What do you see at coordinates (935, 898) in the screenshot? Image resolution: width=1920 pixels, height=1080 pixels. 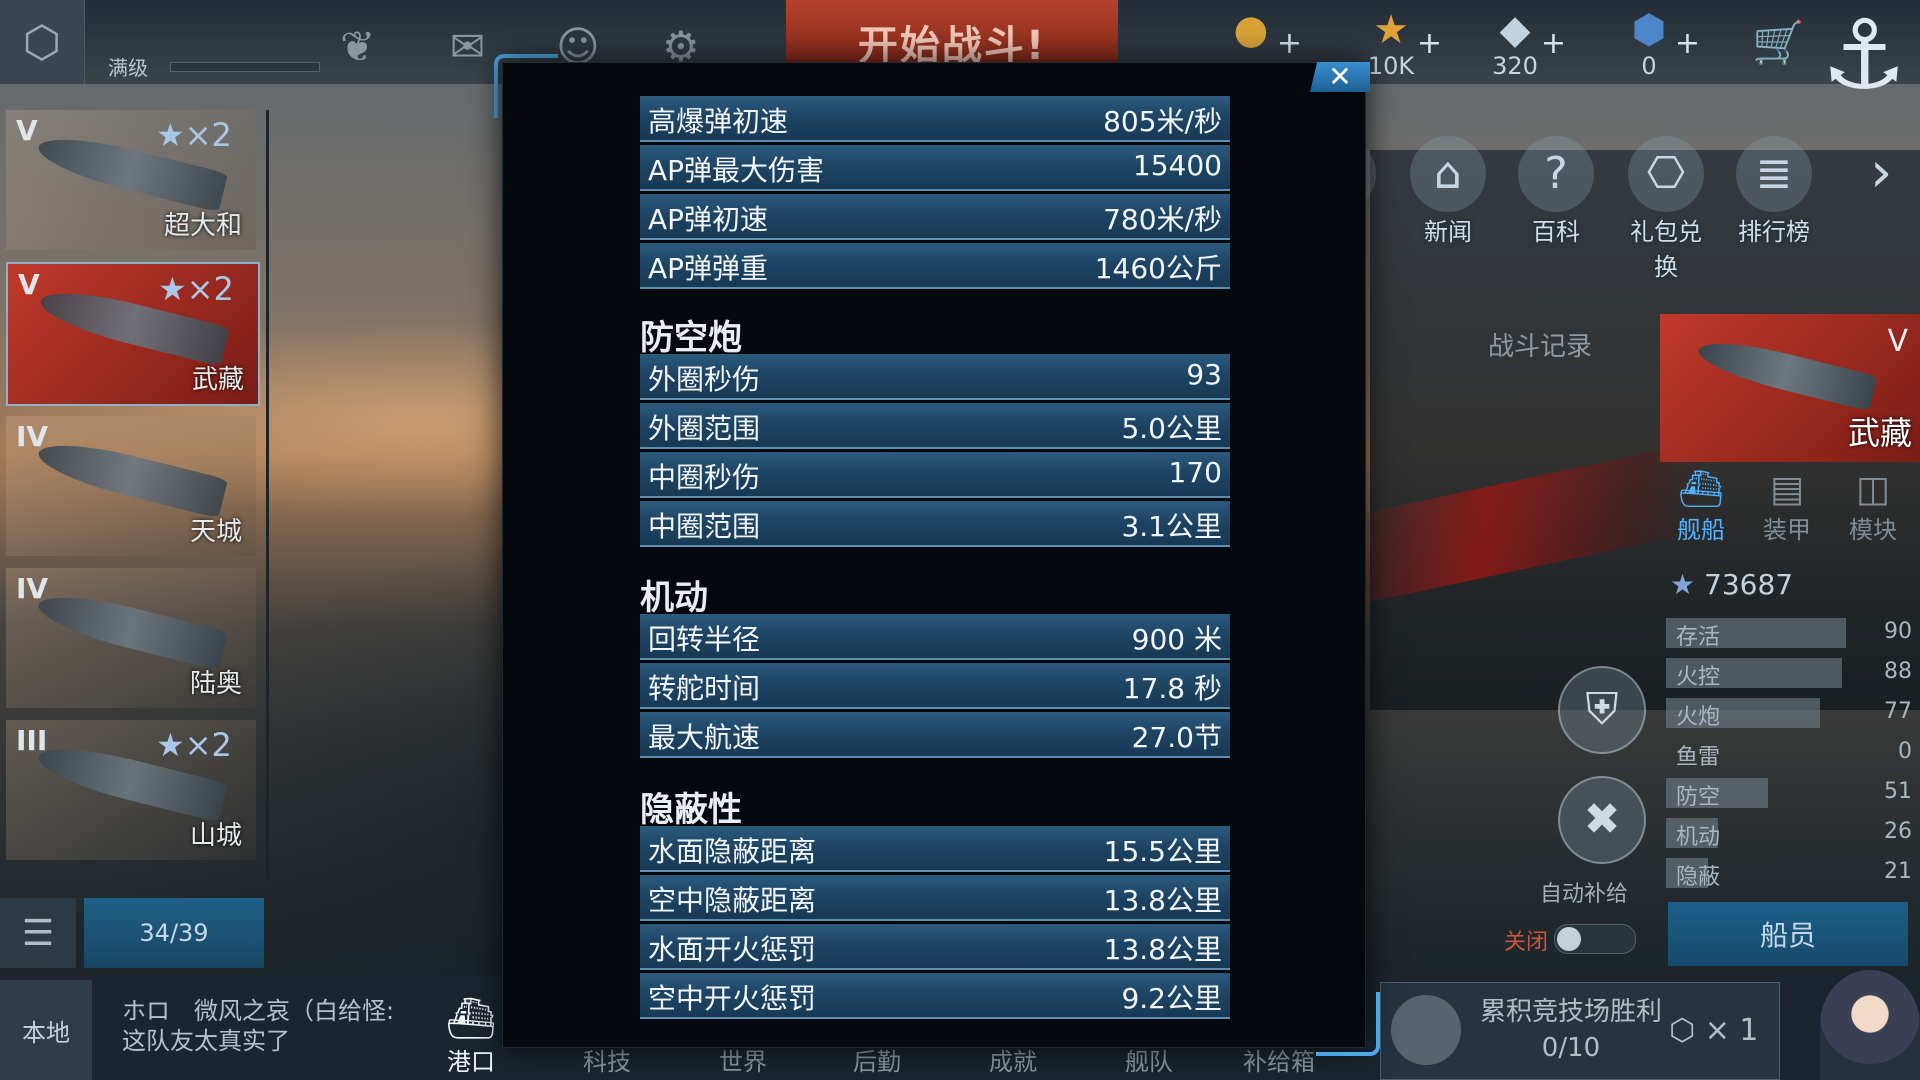 I see `stat-row: 空中隐蔽距离 13.8公里` at bounding box center [935, 898].